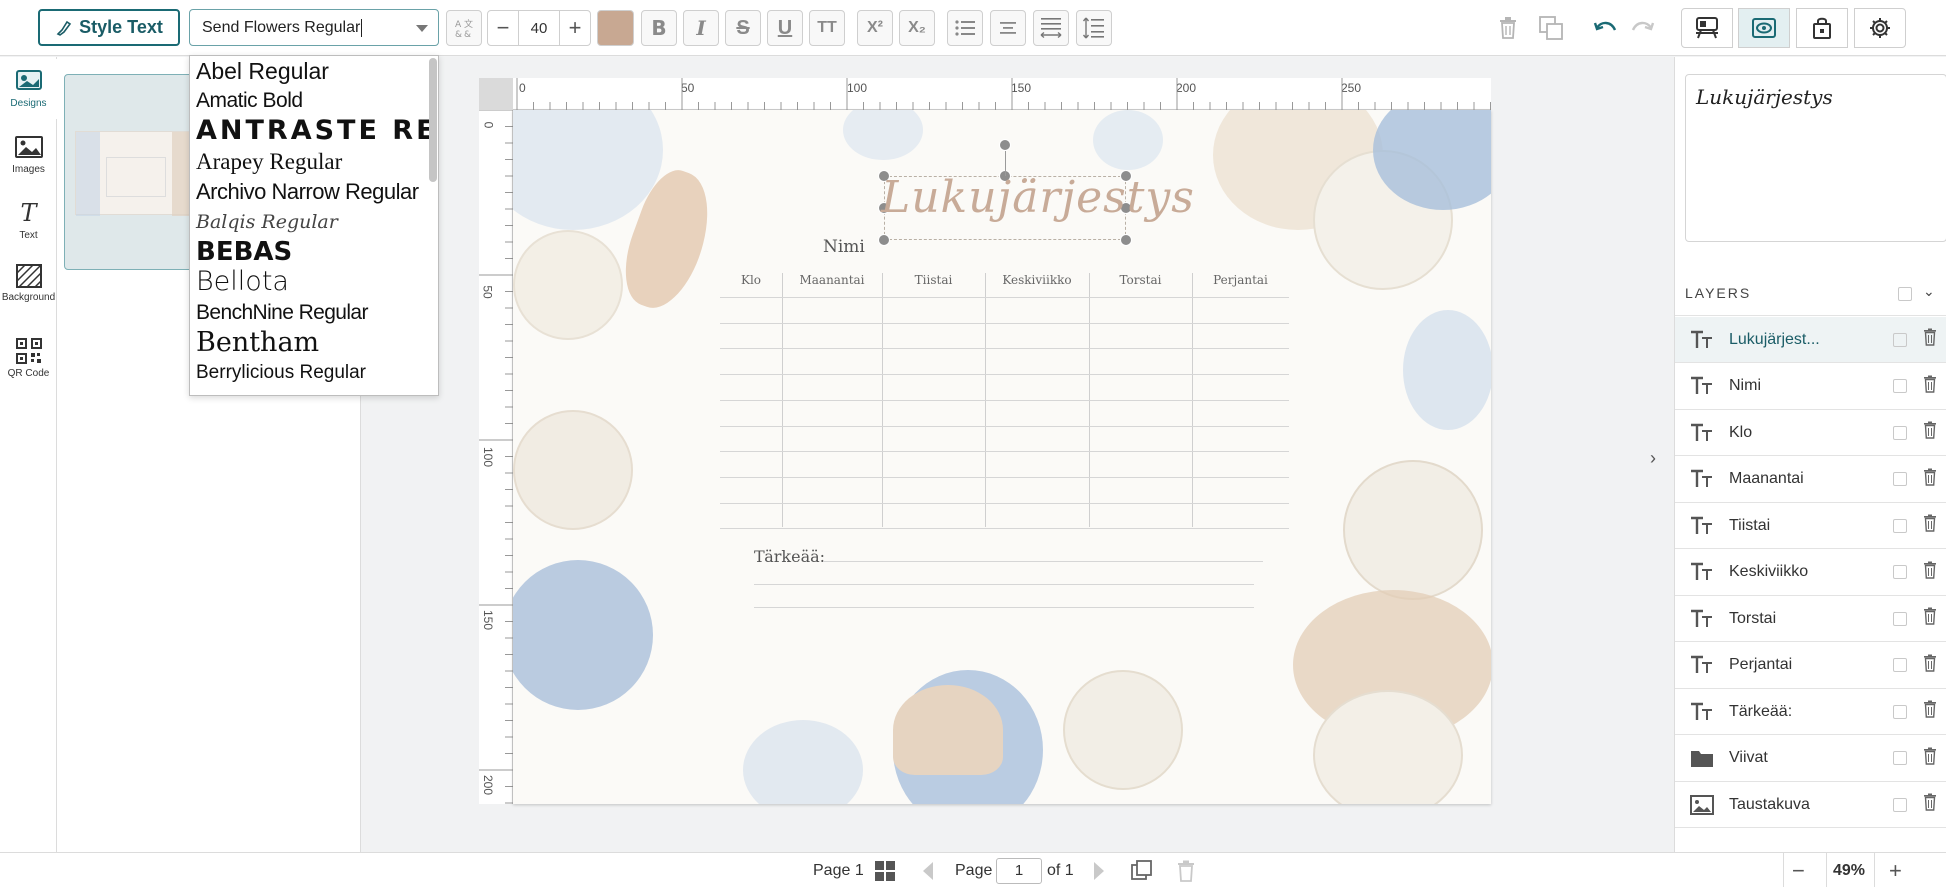 Image resolution: width=1946 pixels, height=887 pixels. Describe the element at coordinates (1653, 458) in the screenshot. I see `collapse-panel-chevron-icon: ›` at that location.